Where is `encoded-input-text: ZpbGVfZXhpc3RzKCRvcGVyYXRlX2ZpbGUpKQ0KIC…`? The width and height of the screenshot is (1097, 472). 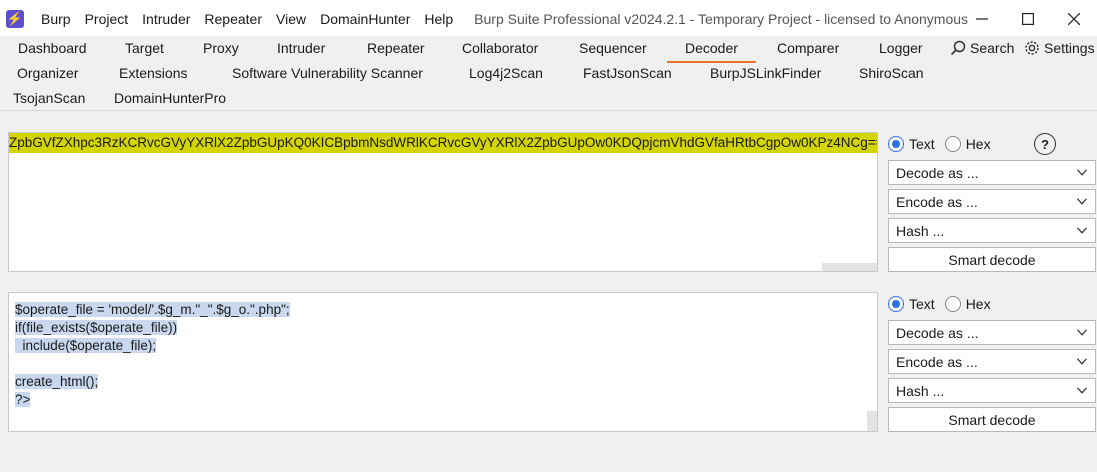
encoded-input-text: ZpbGVfZXhpc3RzKCRvcGVyYXRlX2ZpbGUpKQ0KIC… is located at coordinates (443, 143).